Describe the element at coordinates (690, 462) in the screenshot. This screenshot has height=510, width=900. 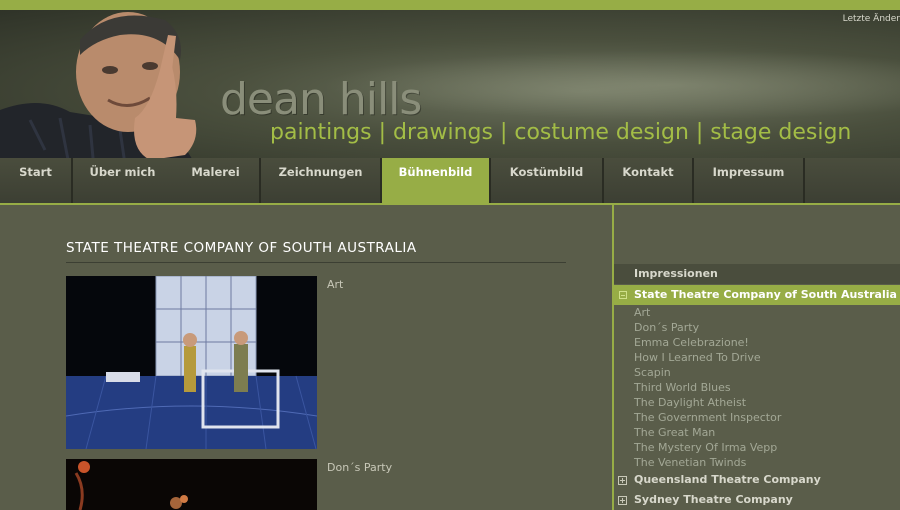
I see `sidebar-production-venetian-twinds: The Venetian Twinds` at that location.